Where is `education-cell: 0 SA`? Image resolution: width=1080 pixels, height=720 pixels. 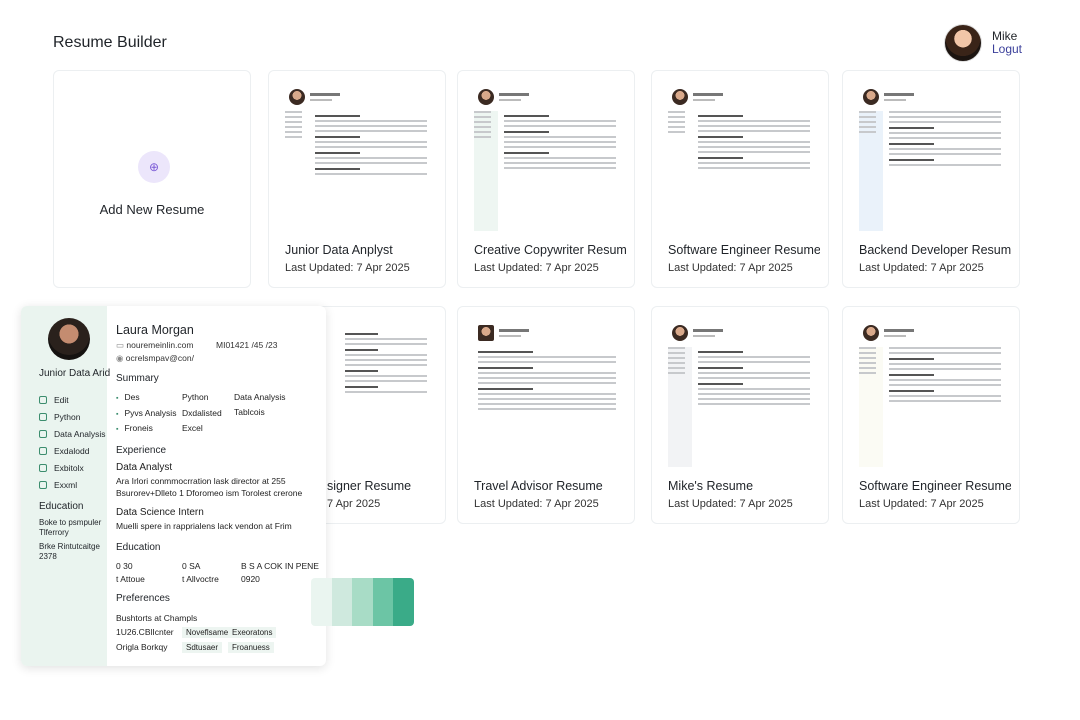
education-cell: 0 SA is located at coordinates (191, 566).